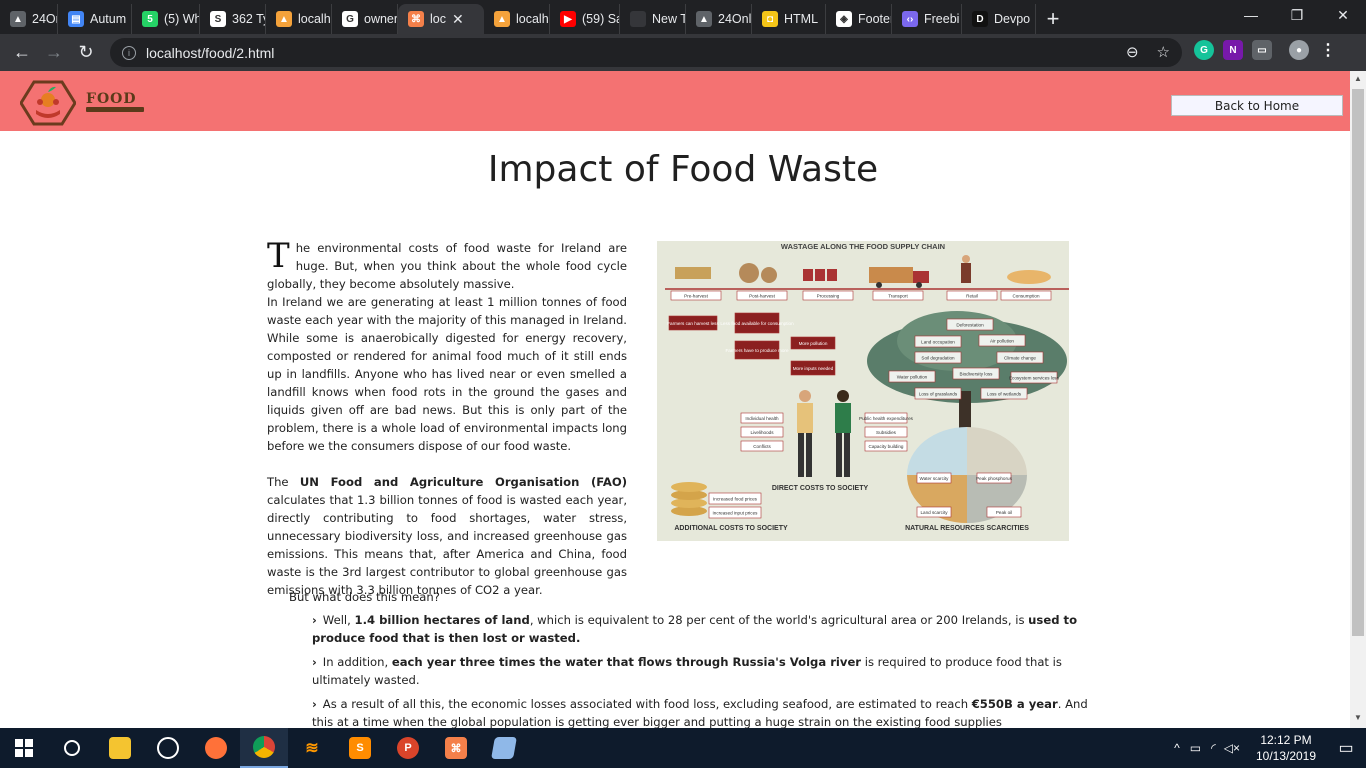 The height and width of the screenshot is (768, 1366). What do you see at coordinates (1195, 748) in the screenshot?
I see `battery-icon: ▭` at bounding box center [1195, 748].